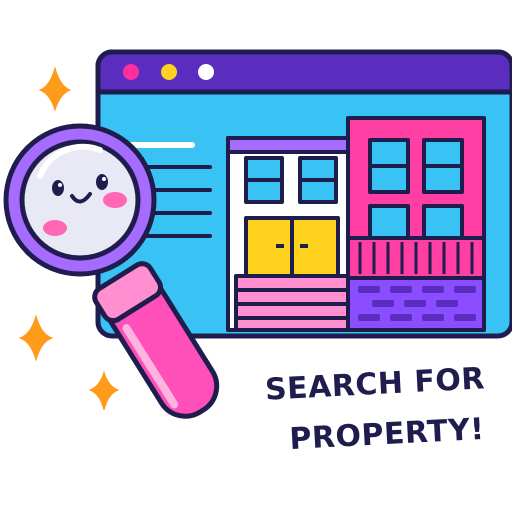 Image resolution: width=512 pixels, height=512 pixels. I want to click on window-dot-yellow, so click(169, 72).